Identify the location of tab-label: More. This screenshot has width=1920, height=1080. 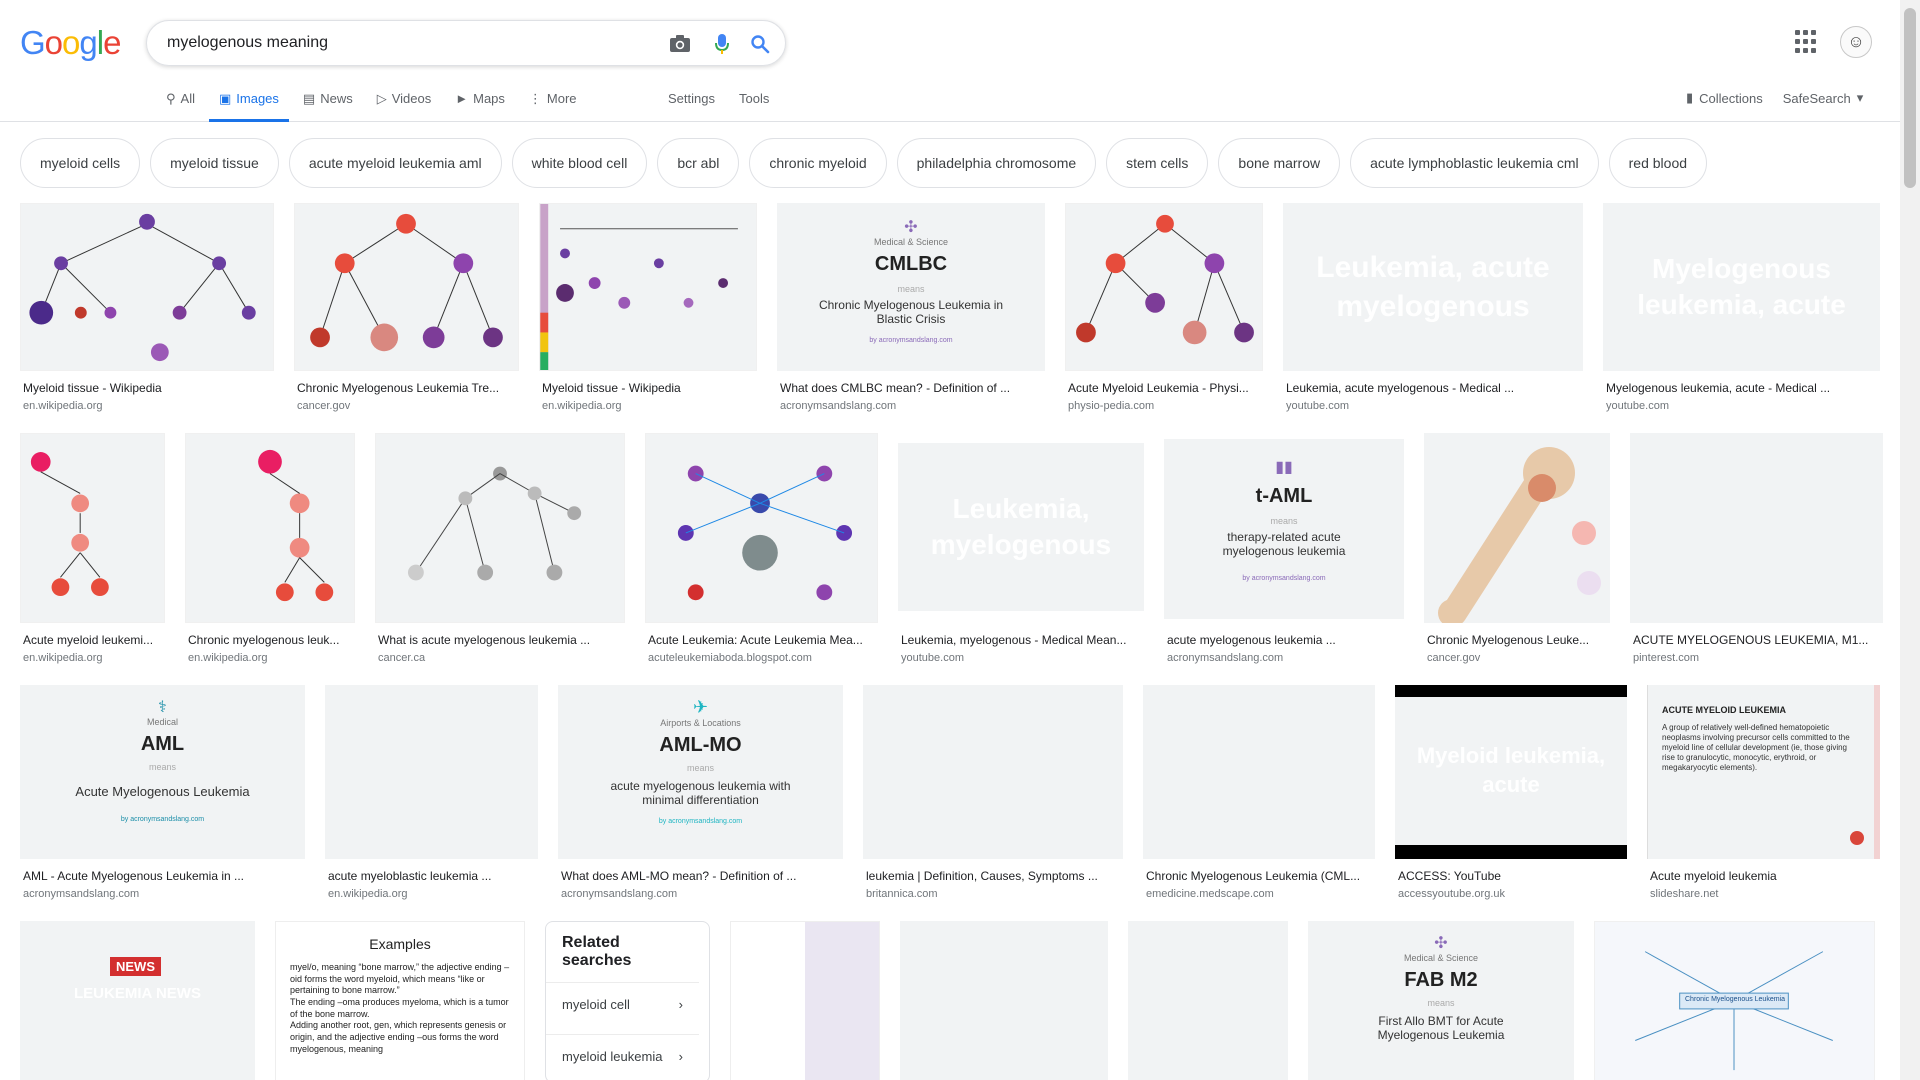
(561, 98).